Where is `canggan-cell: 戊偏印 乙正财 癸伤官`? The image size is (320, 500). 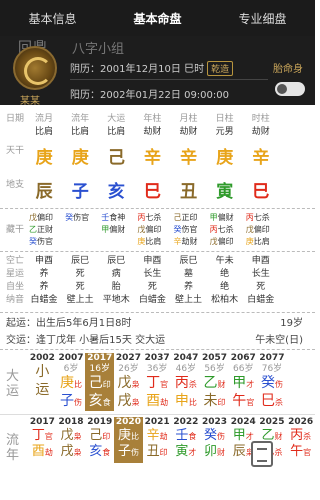 canggan-cell: 戊偏印 乙正财 癸伤官 is located at coordinates (41, 229).